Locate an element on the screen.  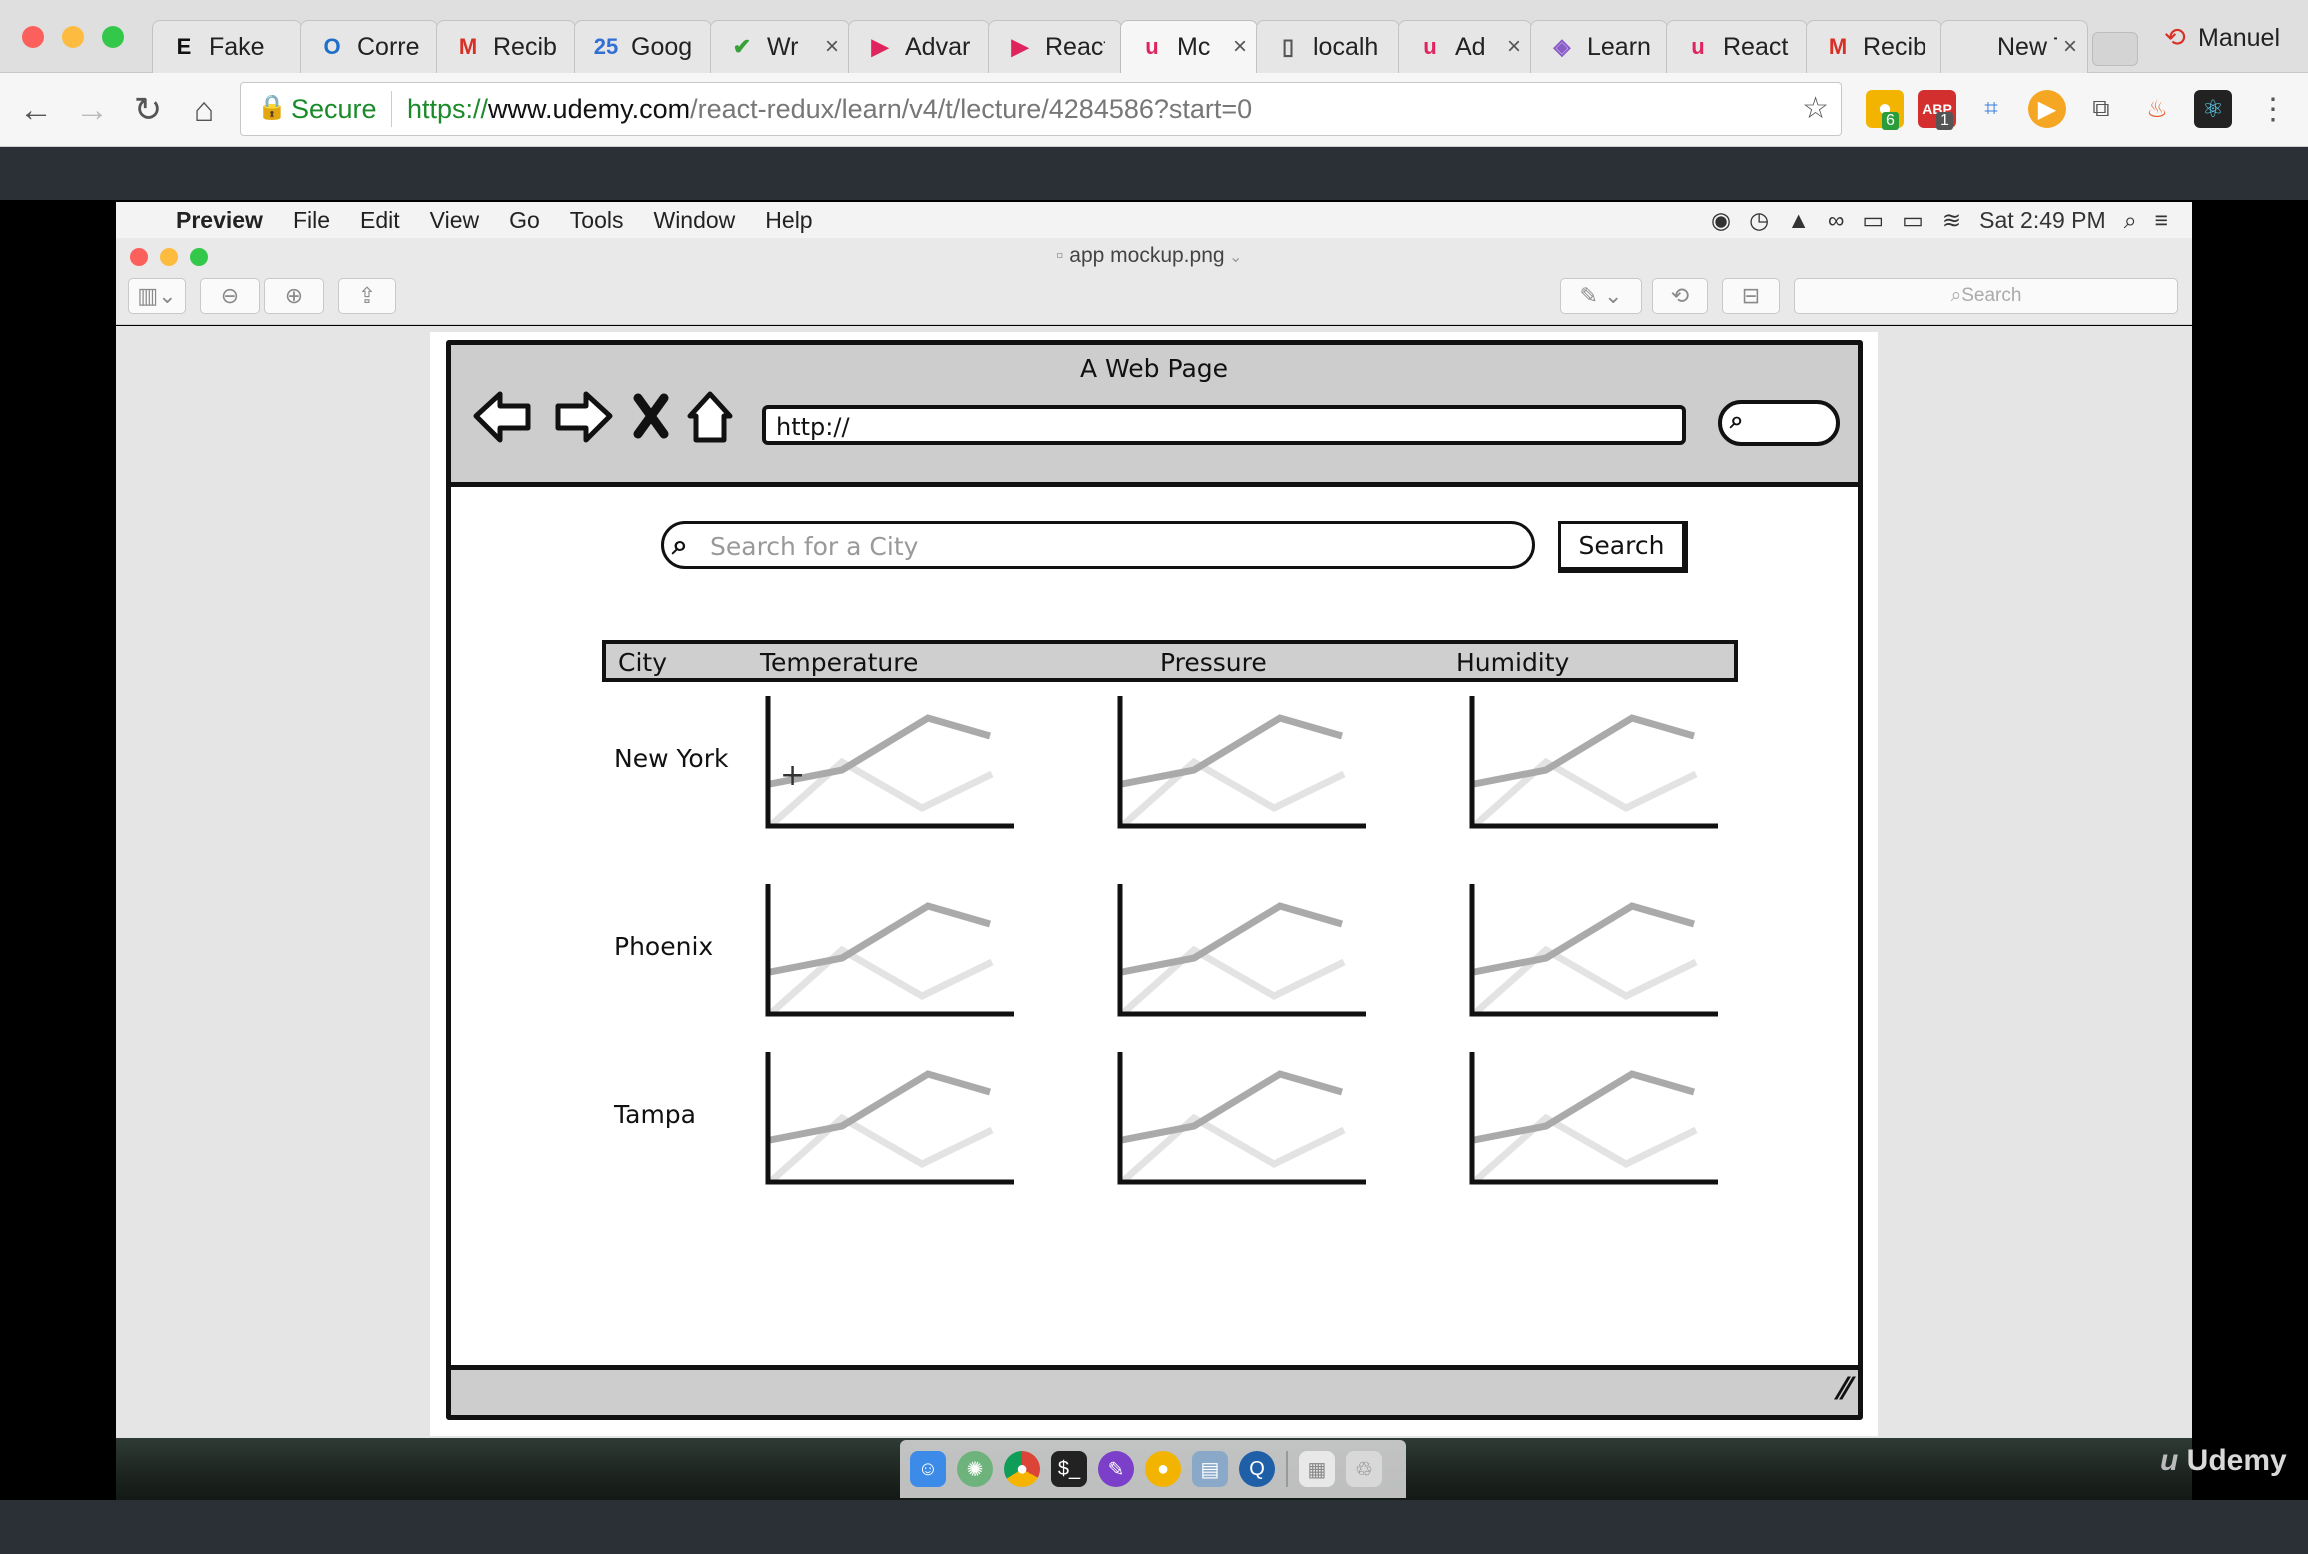
menu-item: Window is located at coordinates (694, 220).